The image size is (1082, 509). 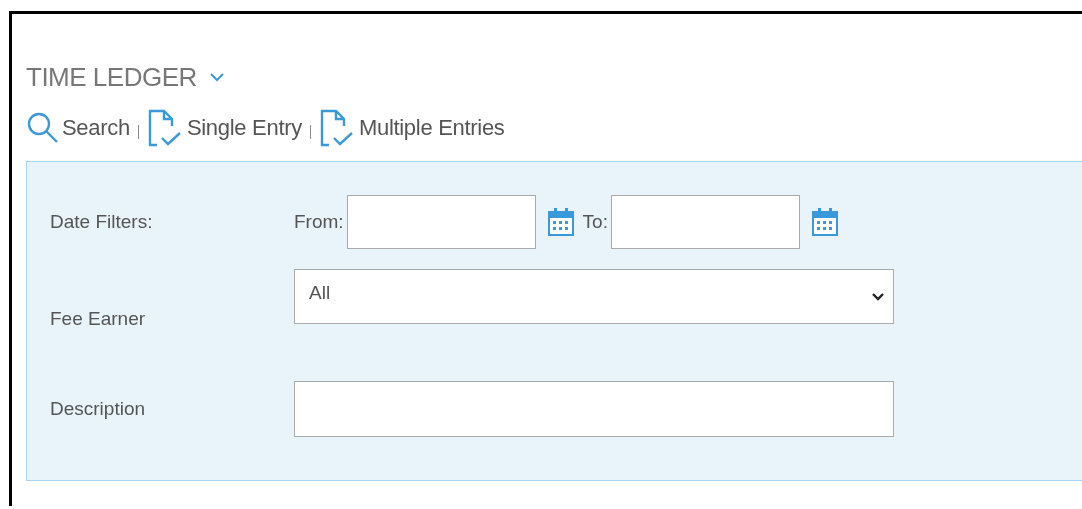 What do you see at coordinates (98, 409) in the screenshot?
I see `field-label: Description` at bounding box center [98, 409].